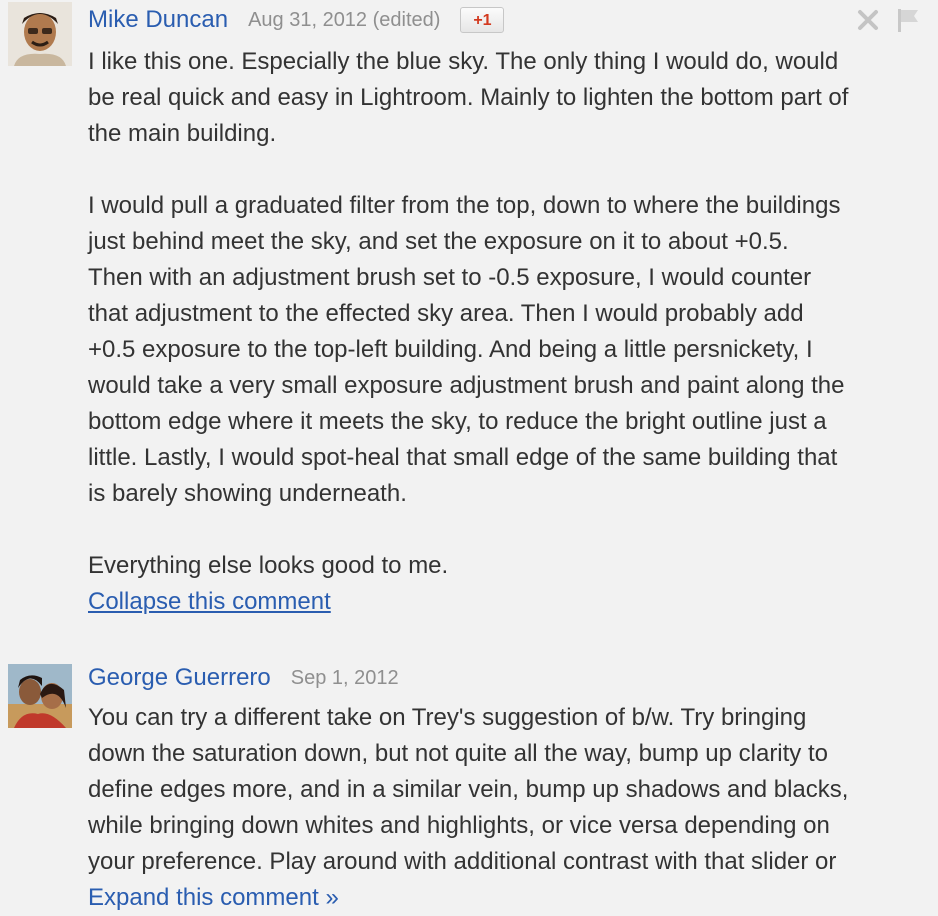 This screenshot has height=916, width=938. I want to click on collapse-comment-link: Collapse this comment, so click(209, 602).